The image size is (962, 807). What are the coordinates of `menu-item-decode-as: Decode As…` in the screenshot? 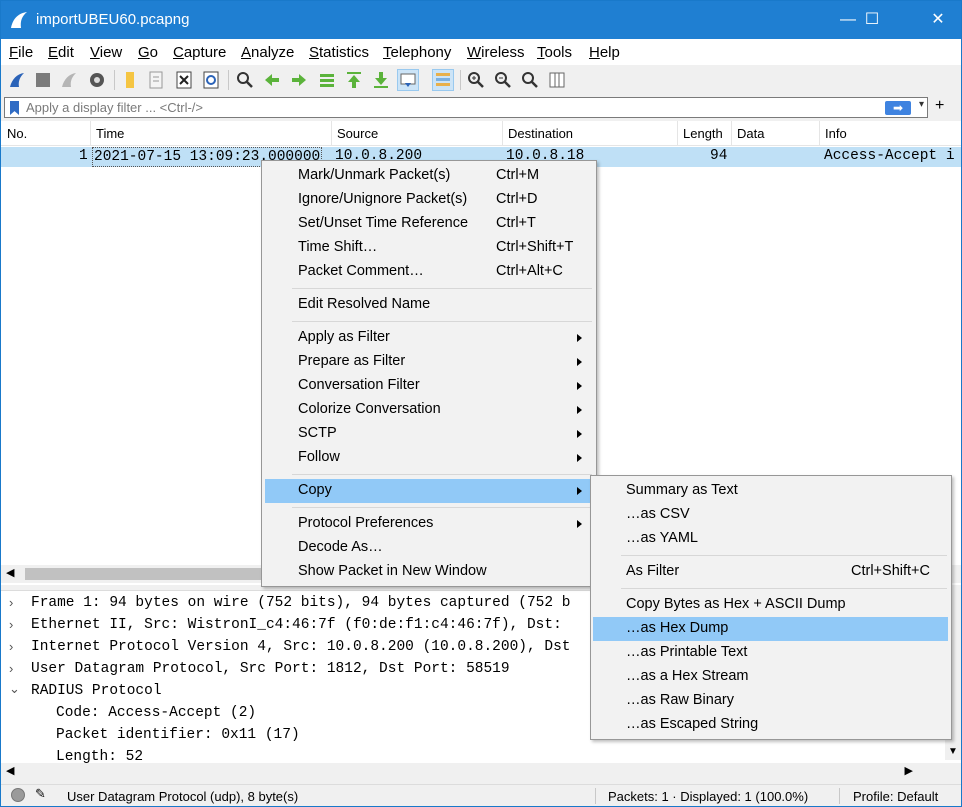 It's located at (429, 548).